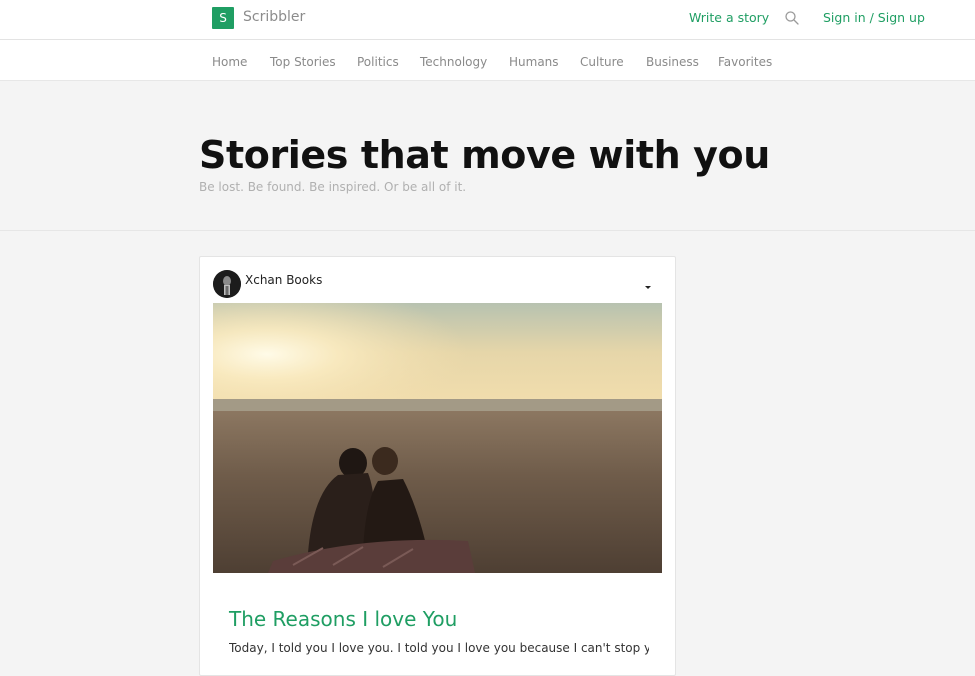  What do you see at coordinates (602, 62) in the screenshot?
I see `nav-item-culture: Culture` at bounding box center [602, 62].